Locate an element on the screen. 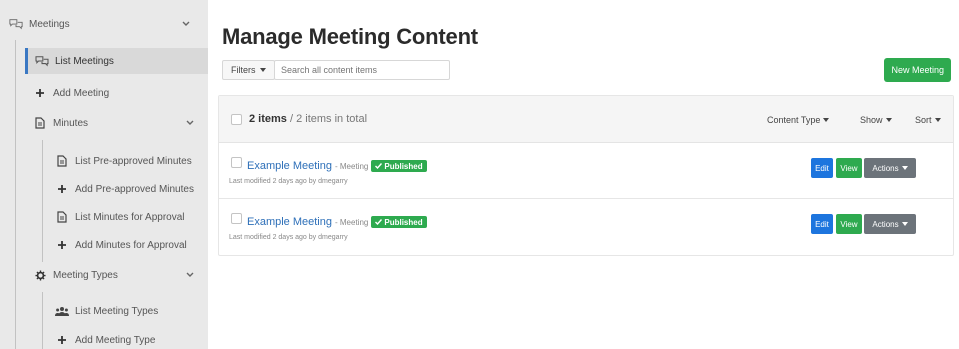 This screenshot has height=349, width=959. sidebar-item-label: List Minutes for Approval is located at coordinates (130, 217).